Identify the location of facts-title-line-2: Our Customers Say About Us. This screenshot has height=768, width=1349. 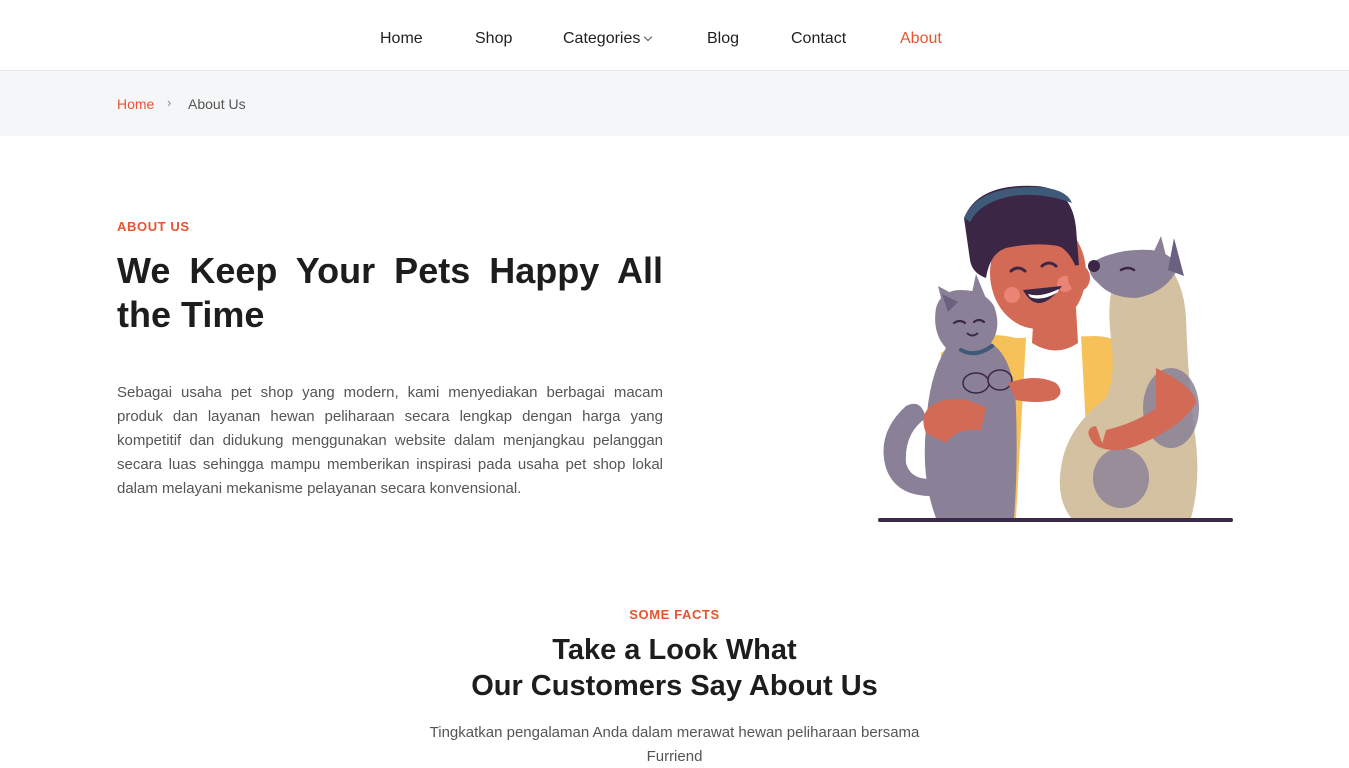
(674, 686).